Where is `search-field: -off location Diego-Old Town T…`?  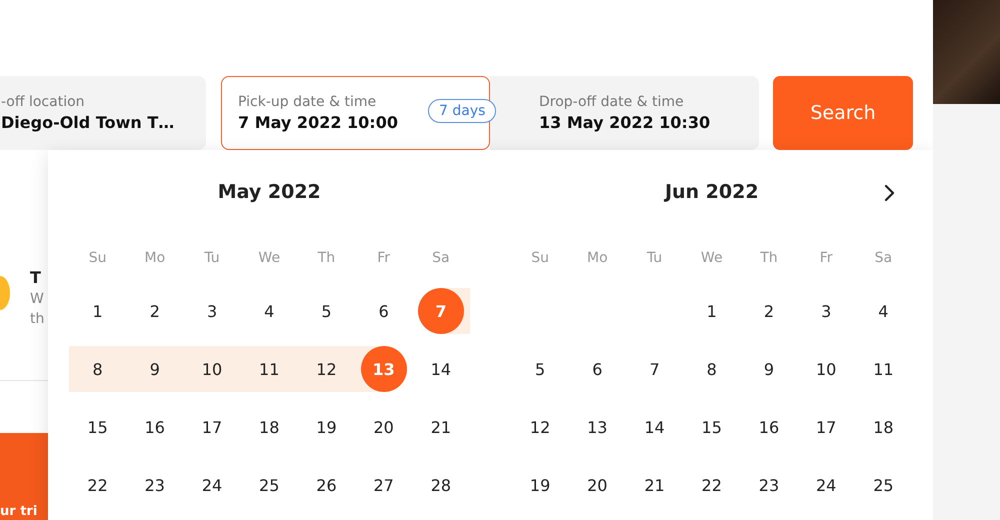
search-field: -off location Diego-Old Town T… is located at coordinates (103, 113).